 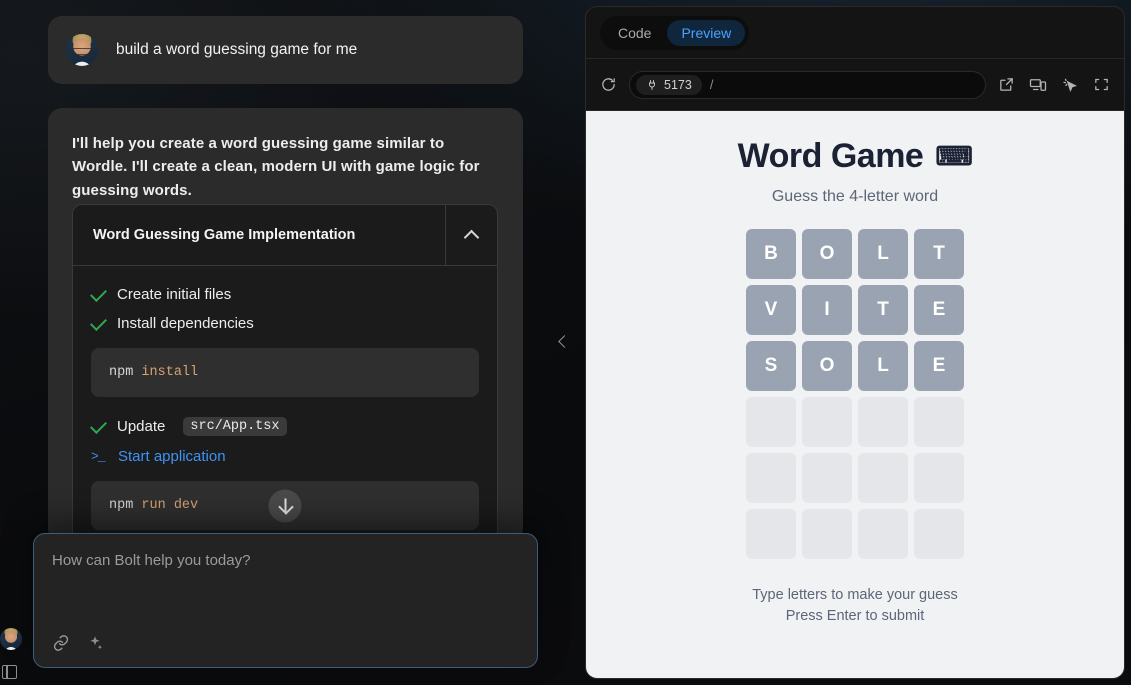 What do you see at coordinates (954, 156) in the screenshot?
I see `keyboard-icon: ⌨` at bounding box center [954, 156].